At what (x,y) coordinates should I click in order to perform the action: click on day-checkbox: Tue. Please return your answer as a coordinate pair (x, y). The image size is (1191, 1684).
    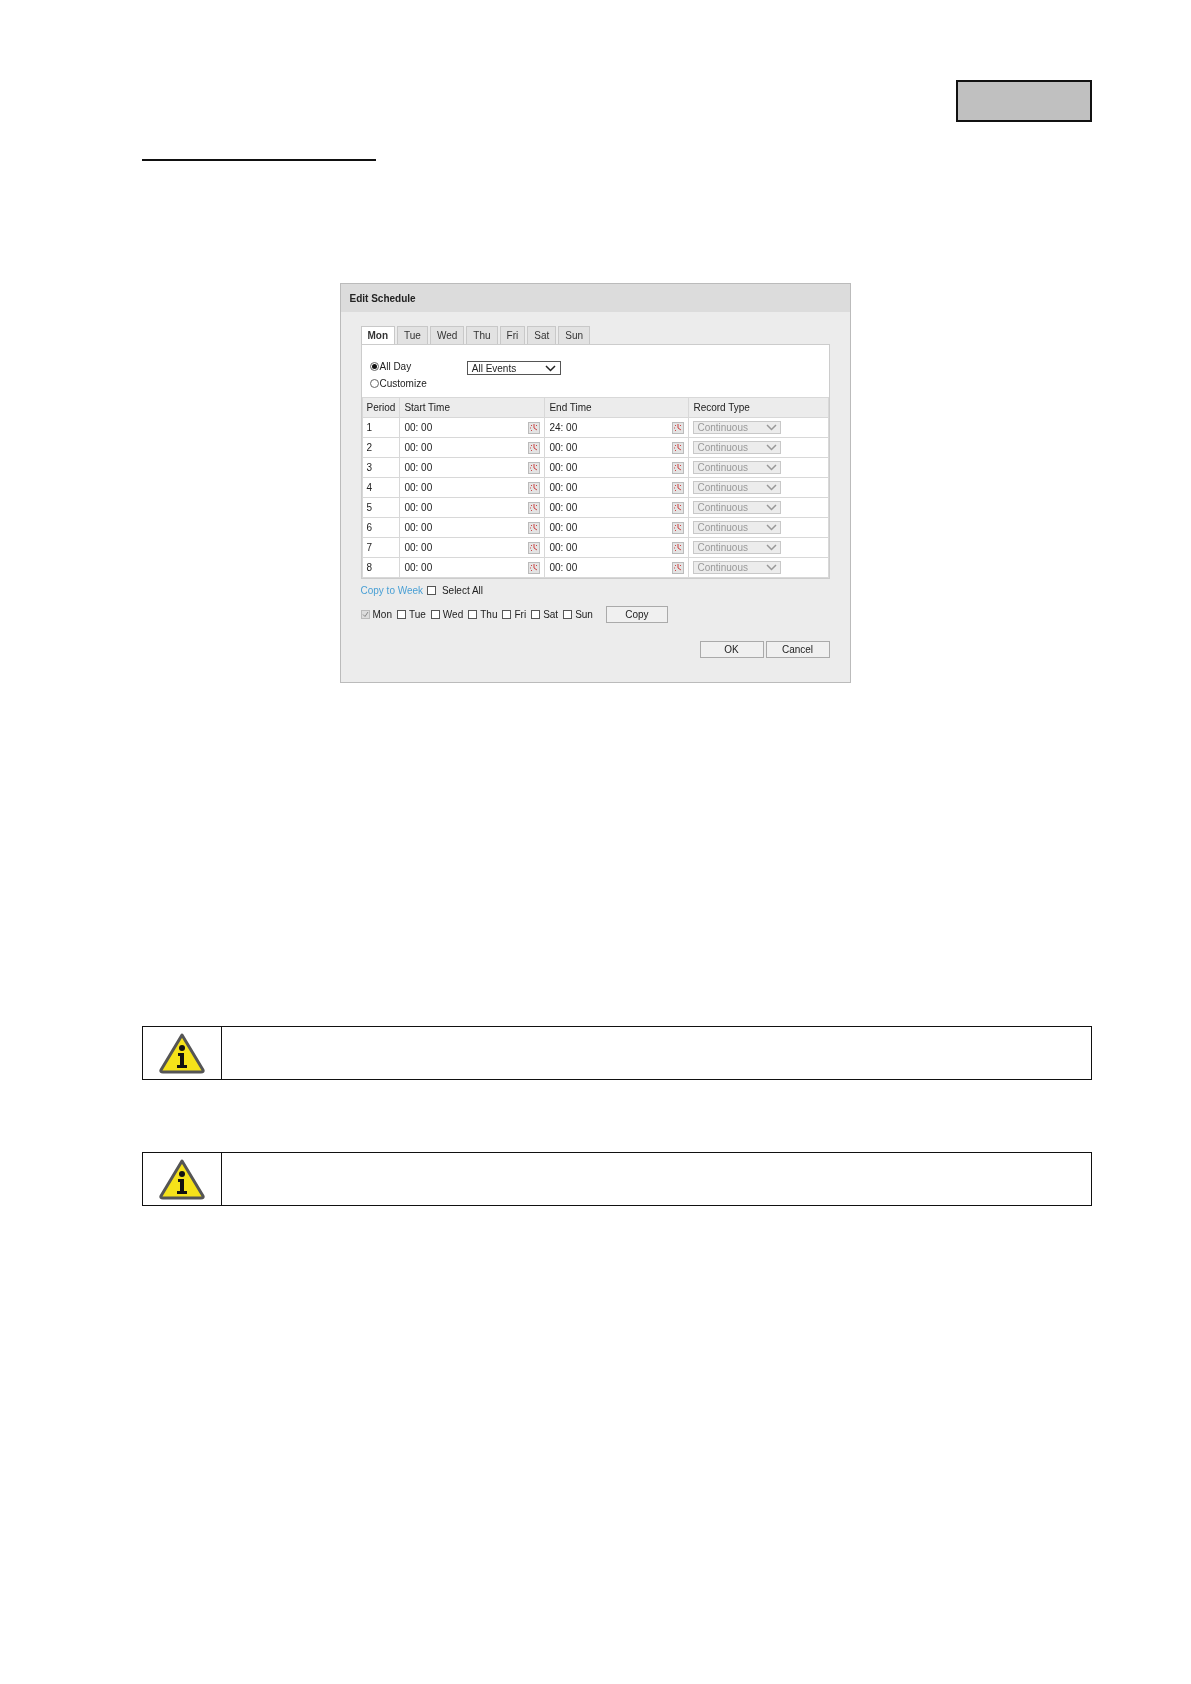
    Looking at the image, I should click on (411, 614).